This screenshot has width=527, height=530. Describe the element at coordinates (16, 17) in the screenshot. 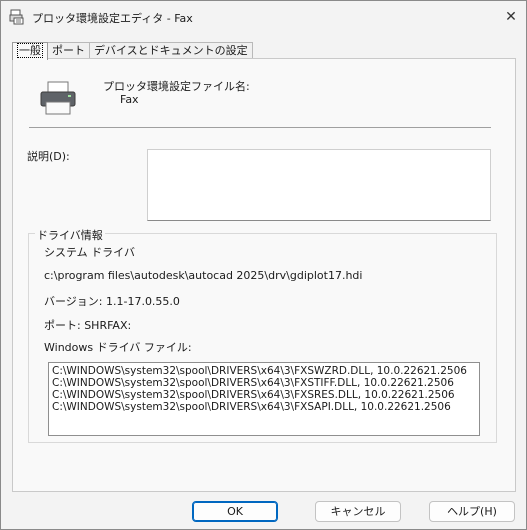

I see `plotter-app-icon` at that location.